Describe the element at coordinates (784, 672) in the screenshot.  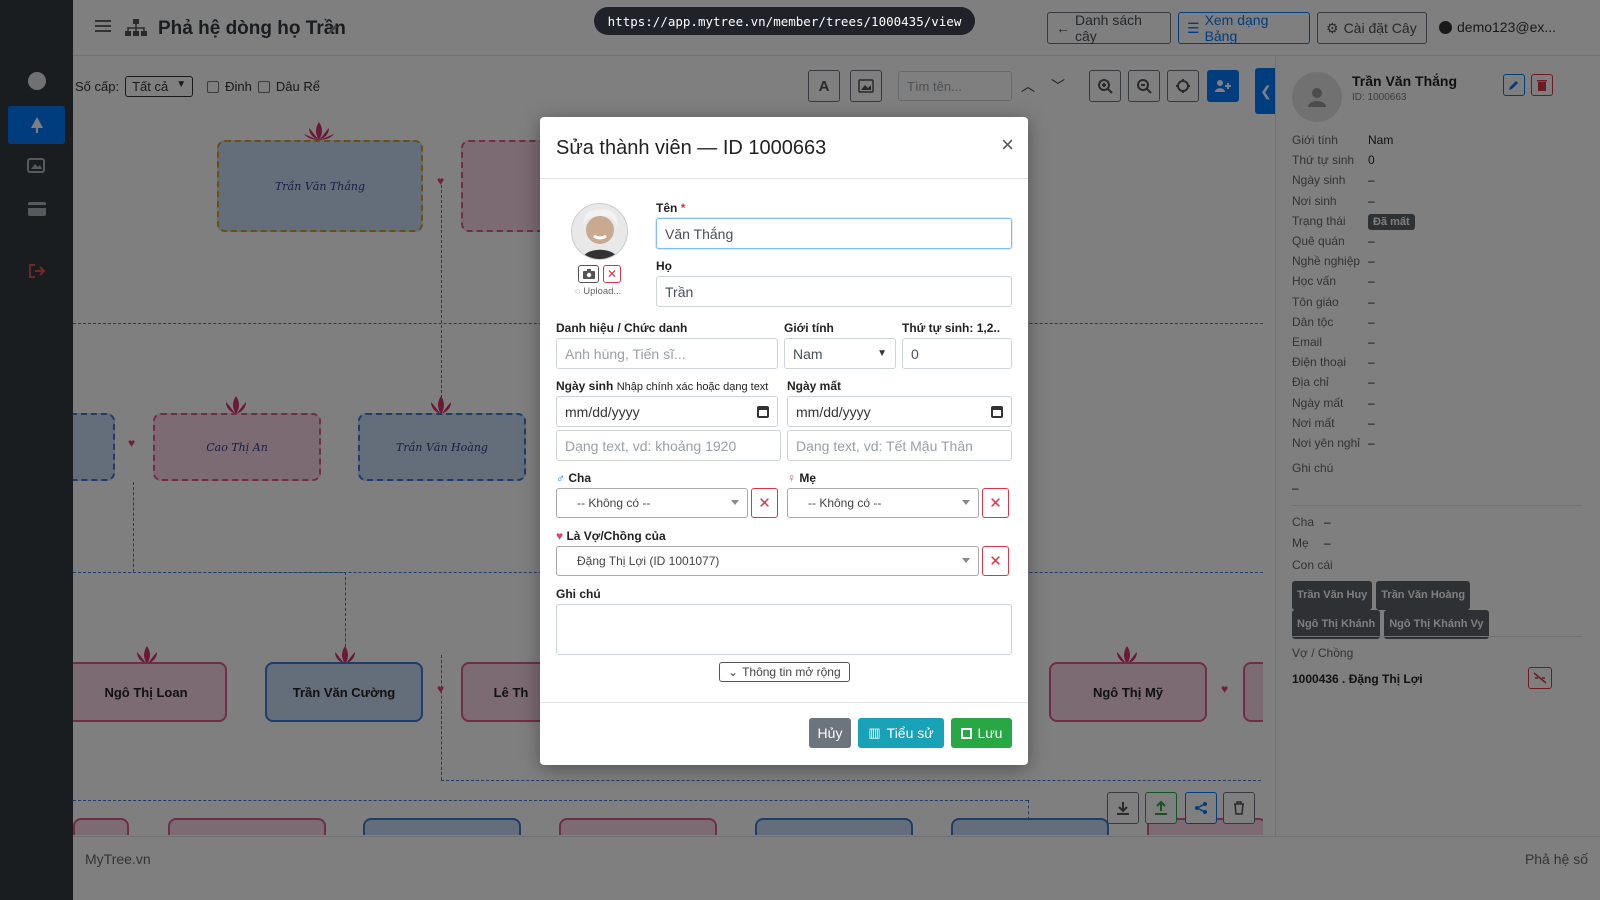
I see `more-info-button: ⌄ Thông tin mở rộng` at that location.